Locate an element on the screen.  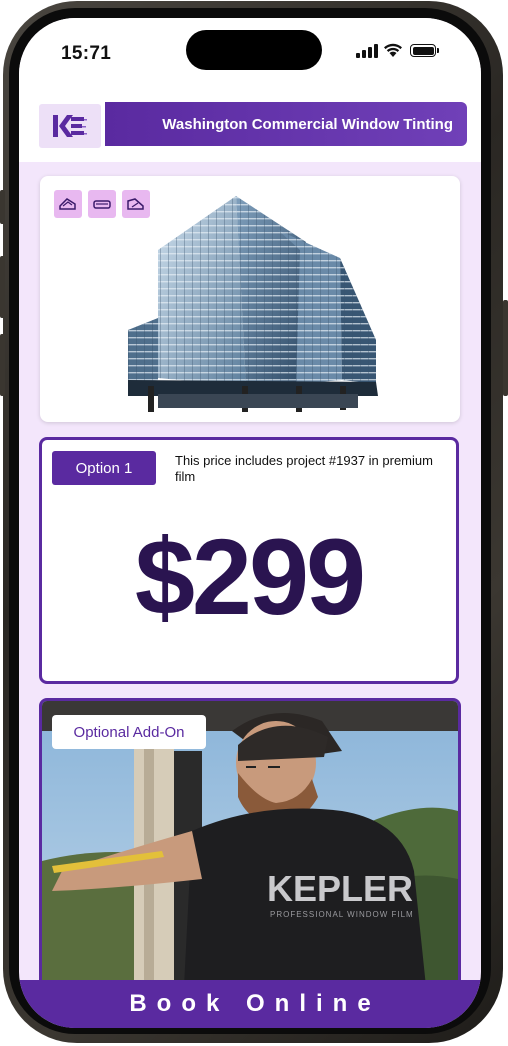
status-bar: 15:71 is located at coordinates (250, 59).